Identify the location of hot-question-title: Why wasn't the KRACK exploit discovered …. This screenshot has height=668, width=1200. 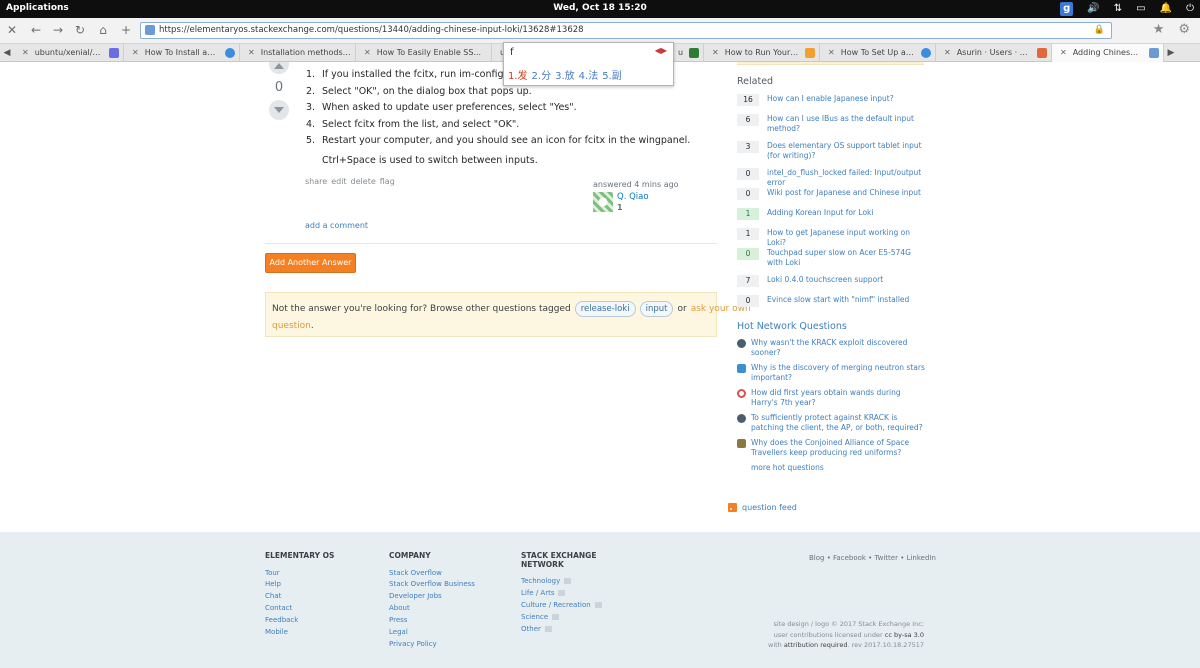
(839, 347).